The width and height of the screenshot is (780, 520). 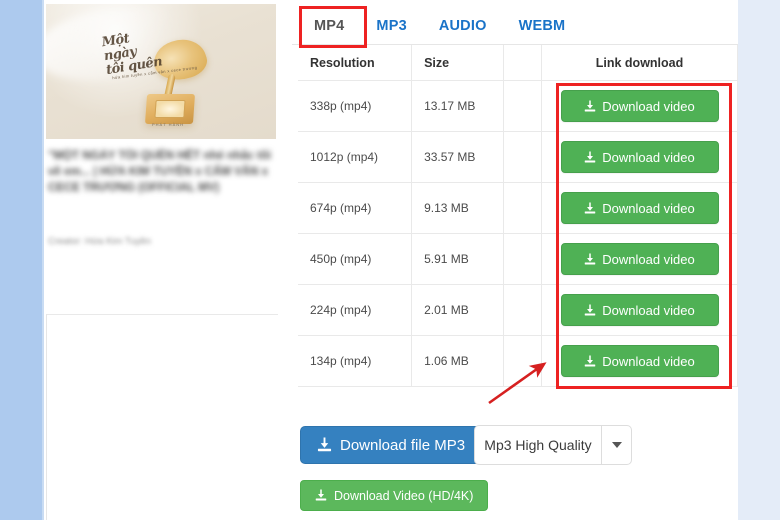 I want to click on cell-size: 1.06 MB, so click(x=457, y=361).